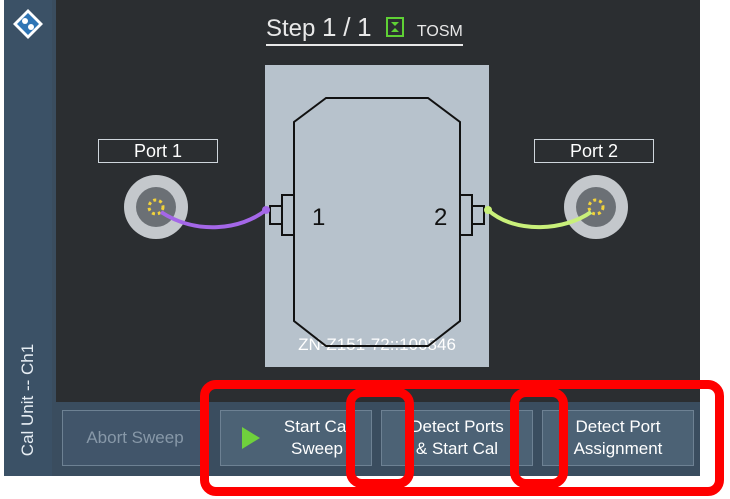  I want to click on highlight-box-divider-right, so click(539, 438).